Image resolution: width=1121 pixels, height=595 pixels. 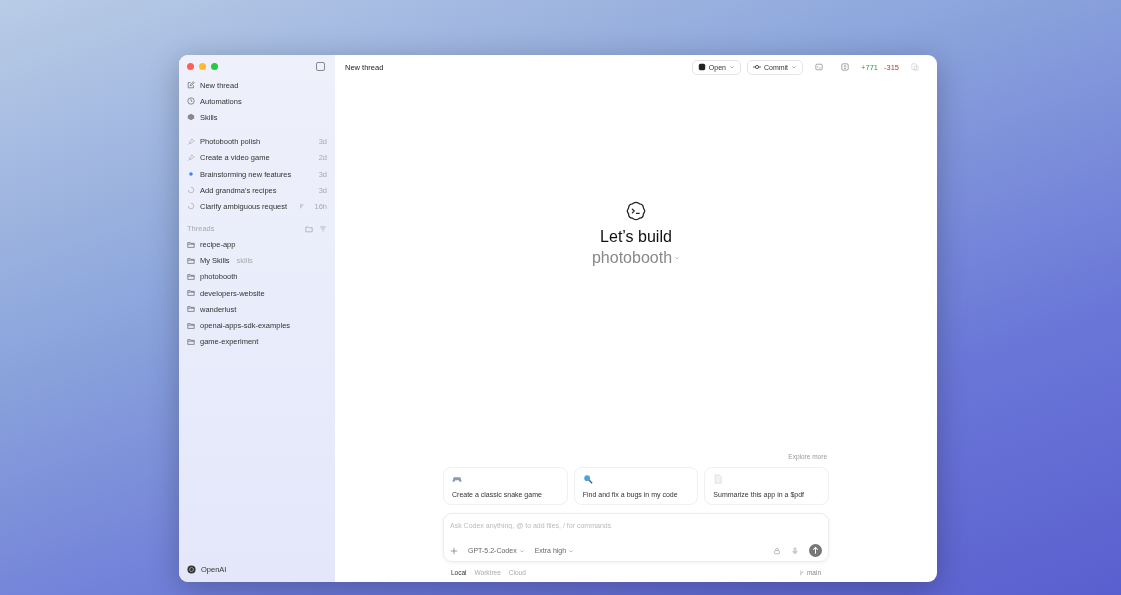 What do you see at coordinates (756, 67) in the screenshot?
I see `commit-icon` at bounding box center [756, 67].